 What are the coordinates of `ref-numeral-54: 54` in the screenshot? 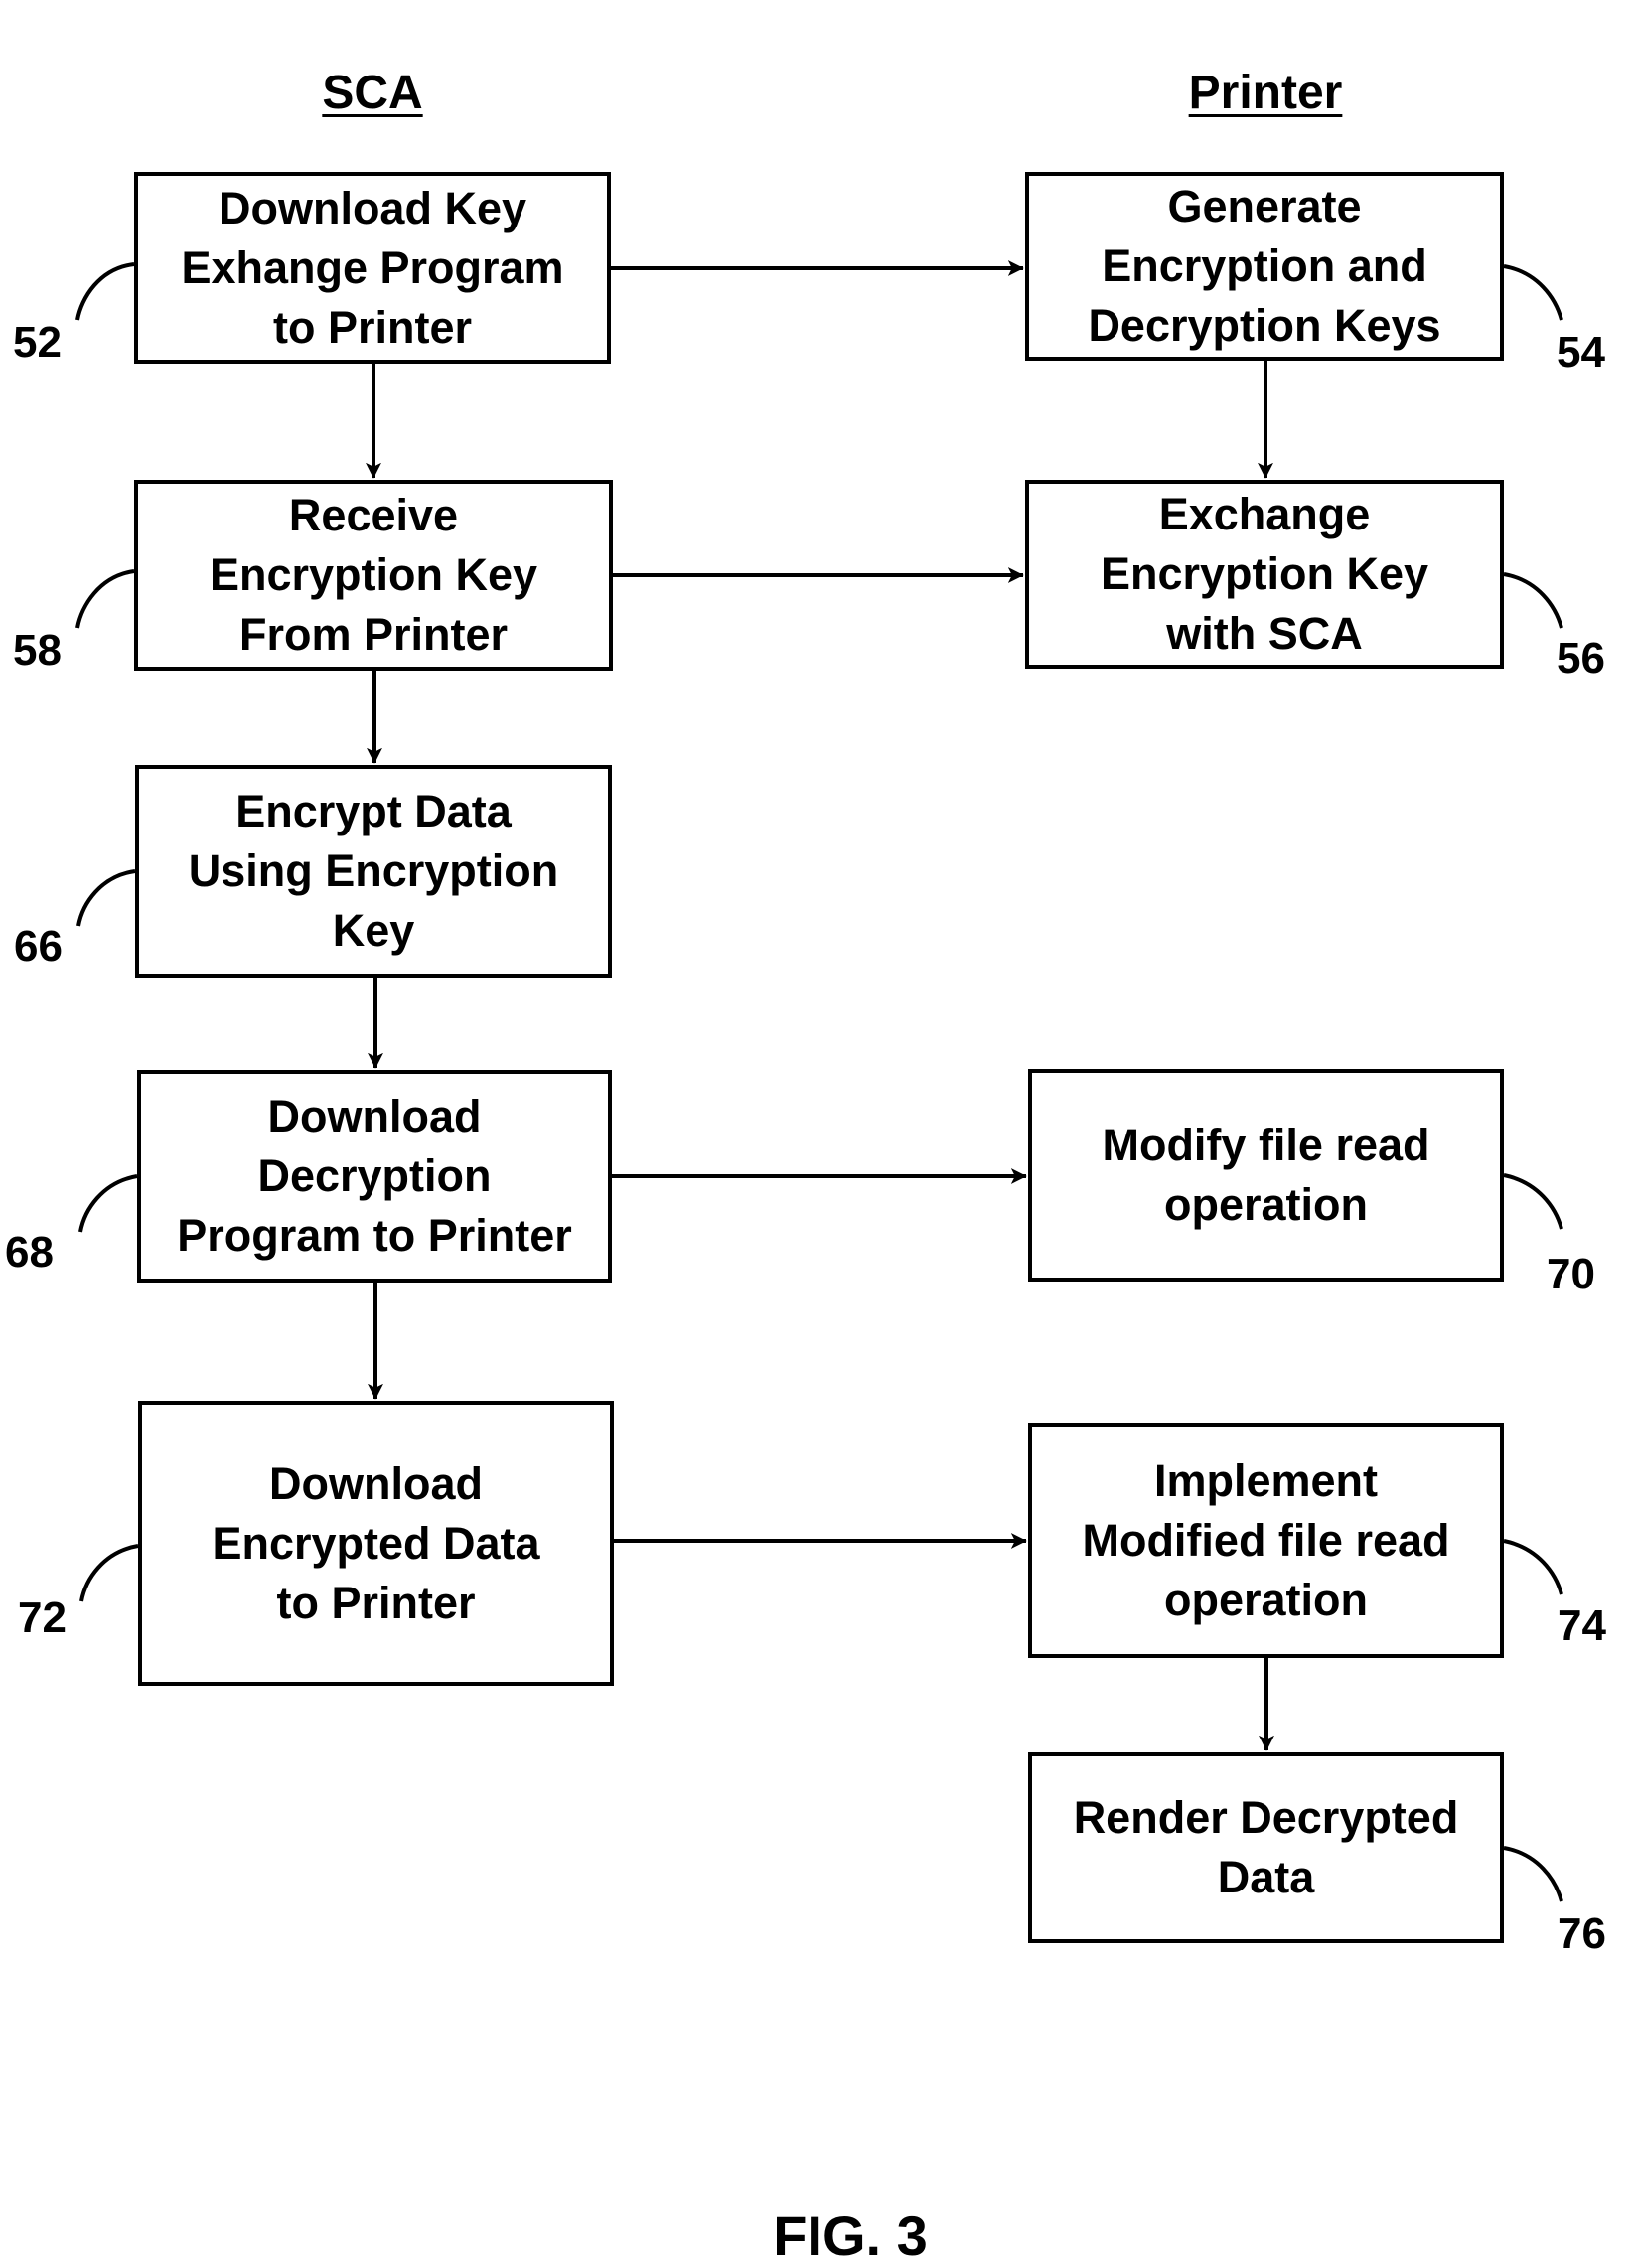 It's located at (1581, 352).